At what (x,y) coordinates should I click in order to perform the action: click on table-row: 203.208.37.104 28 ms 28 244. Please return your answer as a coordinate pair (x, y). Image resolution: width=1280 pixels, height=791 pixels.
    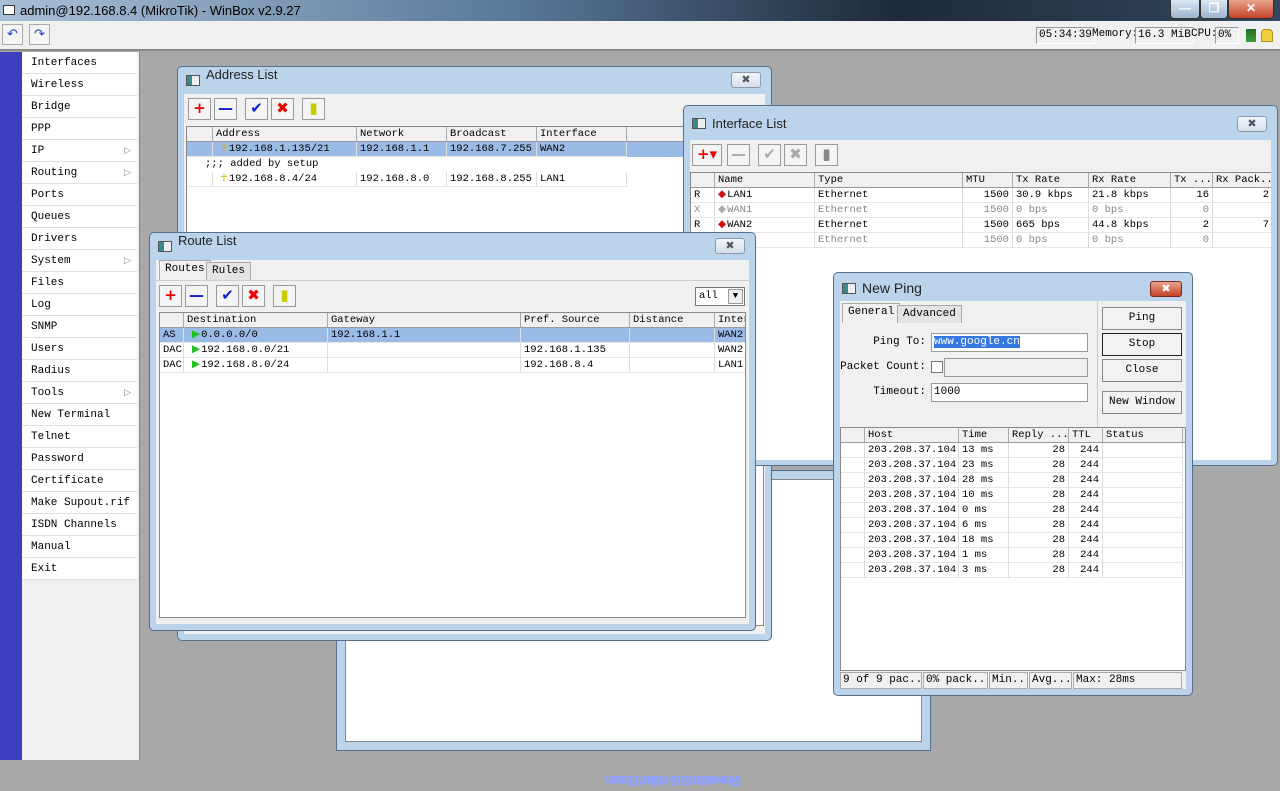
    Looking at the image, I should click on (1013, 480).